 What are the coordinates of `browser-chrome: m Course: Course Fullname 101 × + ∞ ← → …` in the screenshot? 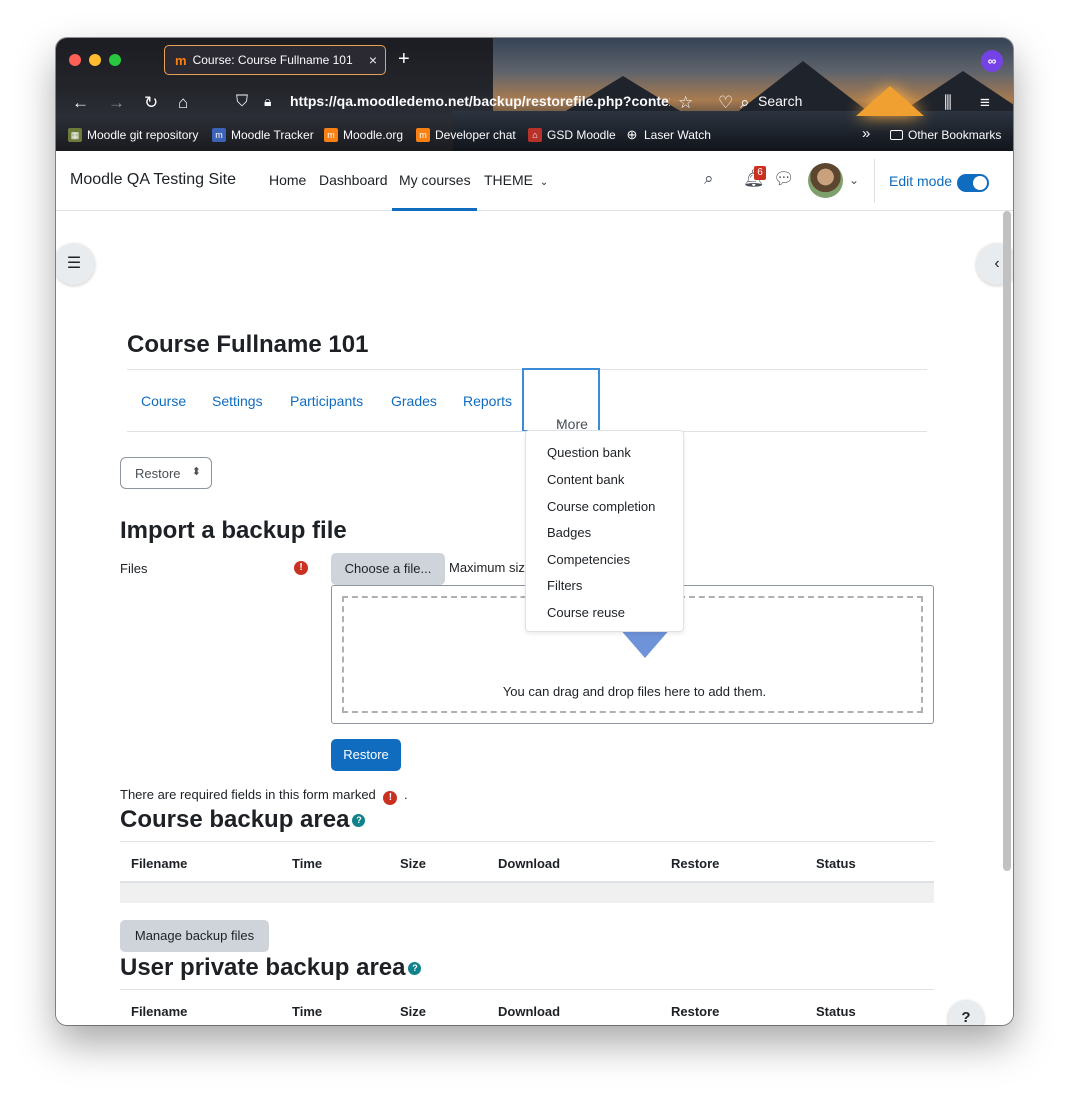 It's located at (534, 94).